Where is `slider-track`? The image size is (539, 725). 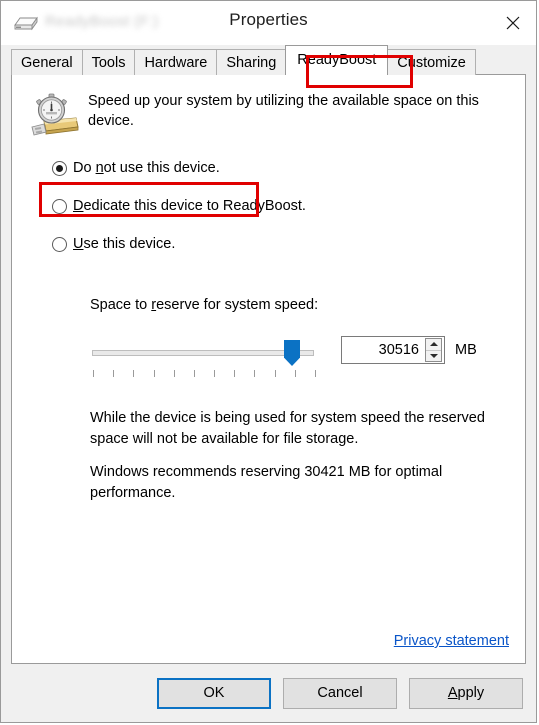
slider-track is located at coordinates (203, 353).